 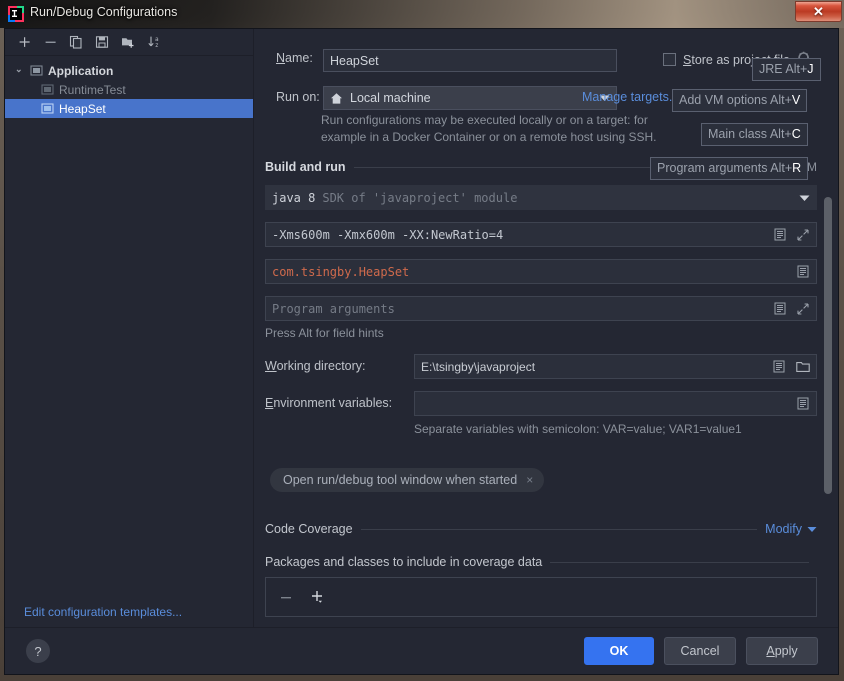 What do you see at coordinates (129, 89) in the screenshot?
I see `tree-item-runtimetest: RuntimeTest` at bounding box center [129, 89].